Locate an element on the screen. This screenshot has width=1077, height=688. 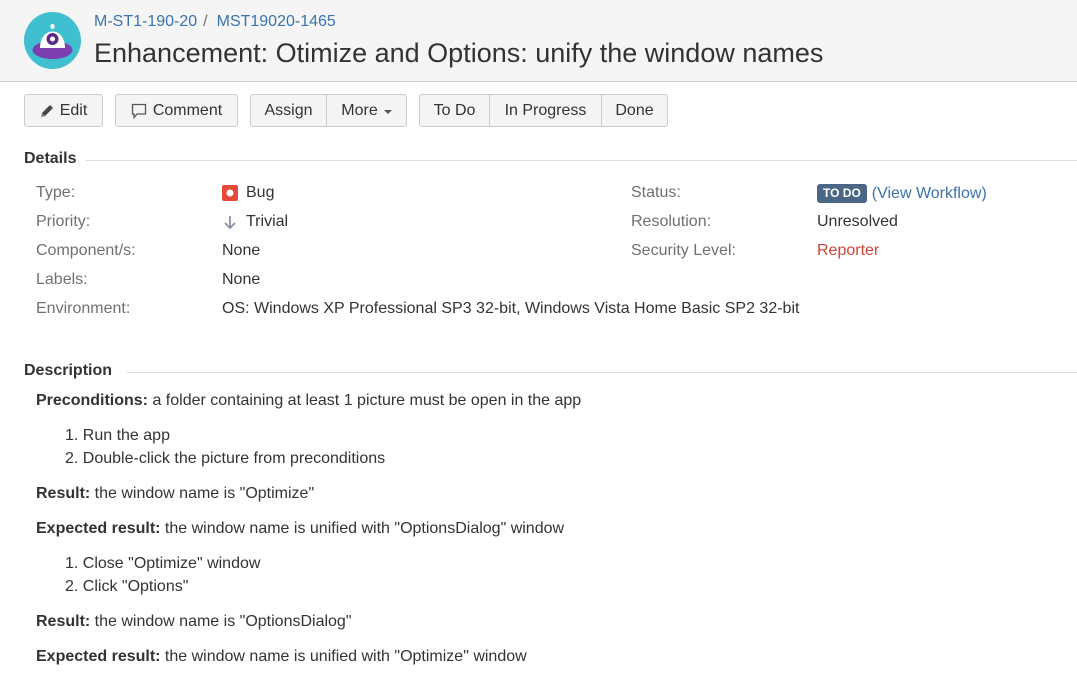
result-text: the window name is "Optimize" is located at coordinates (202, 493).